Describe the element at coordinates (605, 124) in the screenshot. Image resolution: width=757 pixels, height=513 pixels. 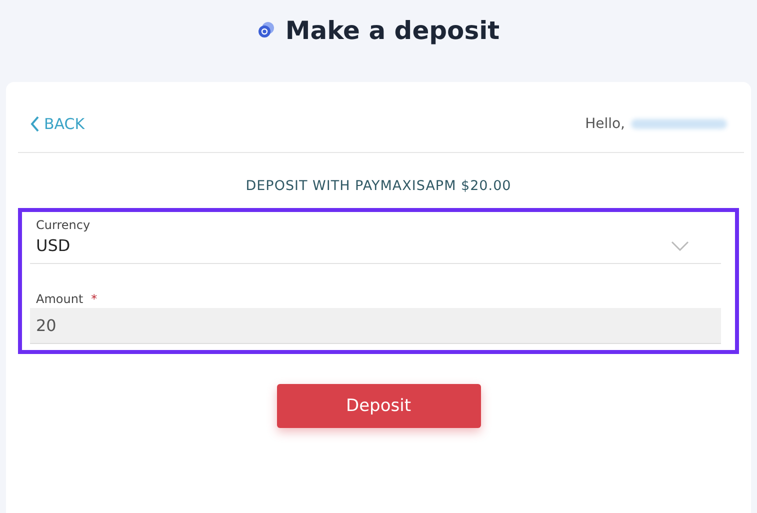
I see `greeting-text: Hello,` at that location.